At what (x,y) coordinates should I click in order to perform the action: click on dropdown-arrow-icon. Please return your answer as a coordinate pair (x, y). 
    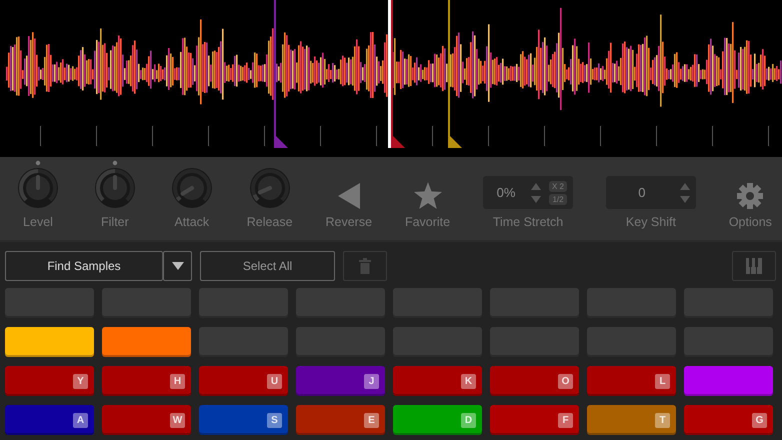
    Looking at the image, I should click on (178, 266).